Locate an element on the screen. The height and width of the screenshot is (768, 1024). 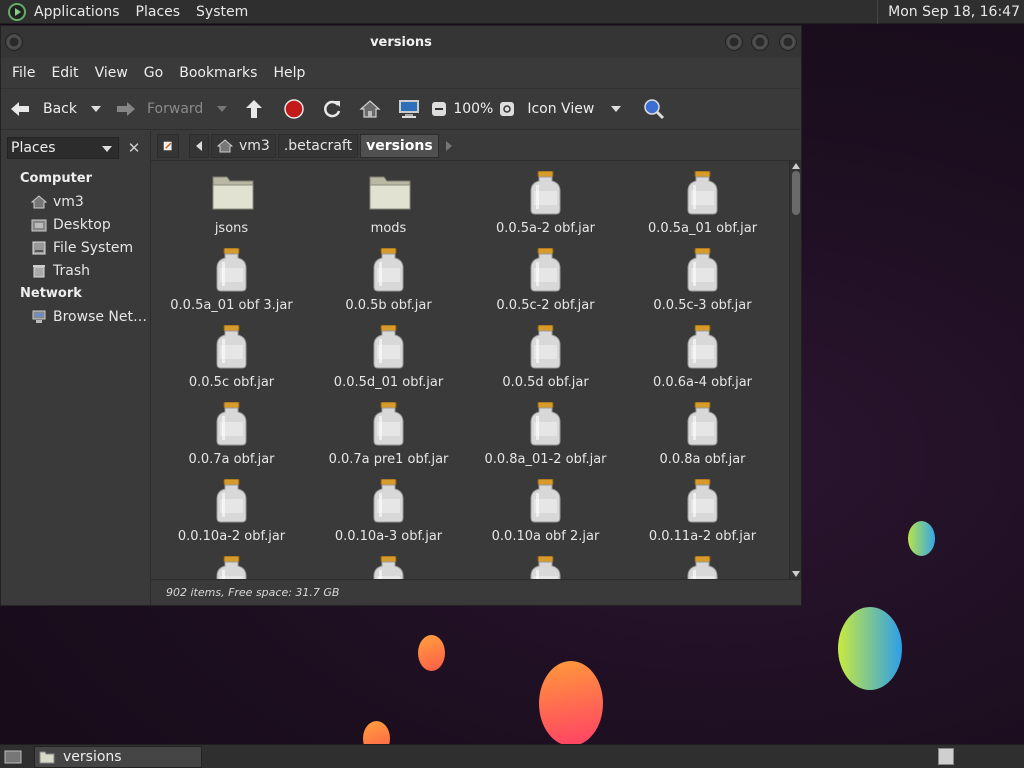
scroll-down-icon is located at coordinates (796, 574).